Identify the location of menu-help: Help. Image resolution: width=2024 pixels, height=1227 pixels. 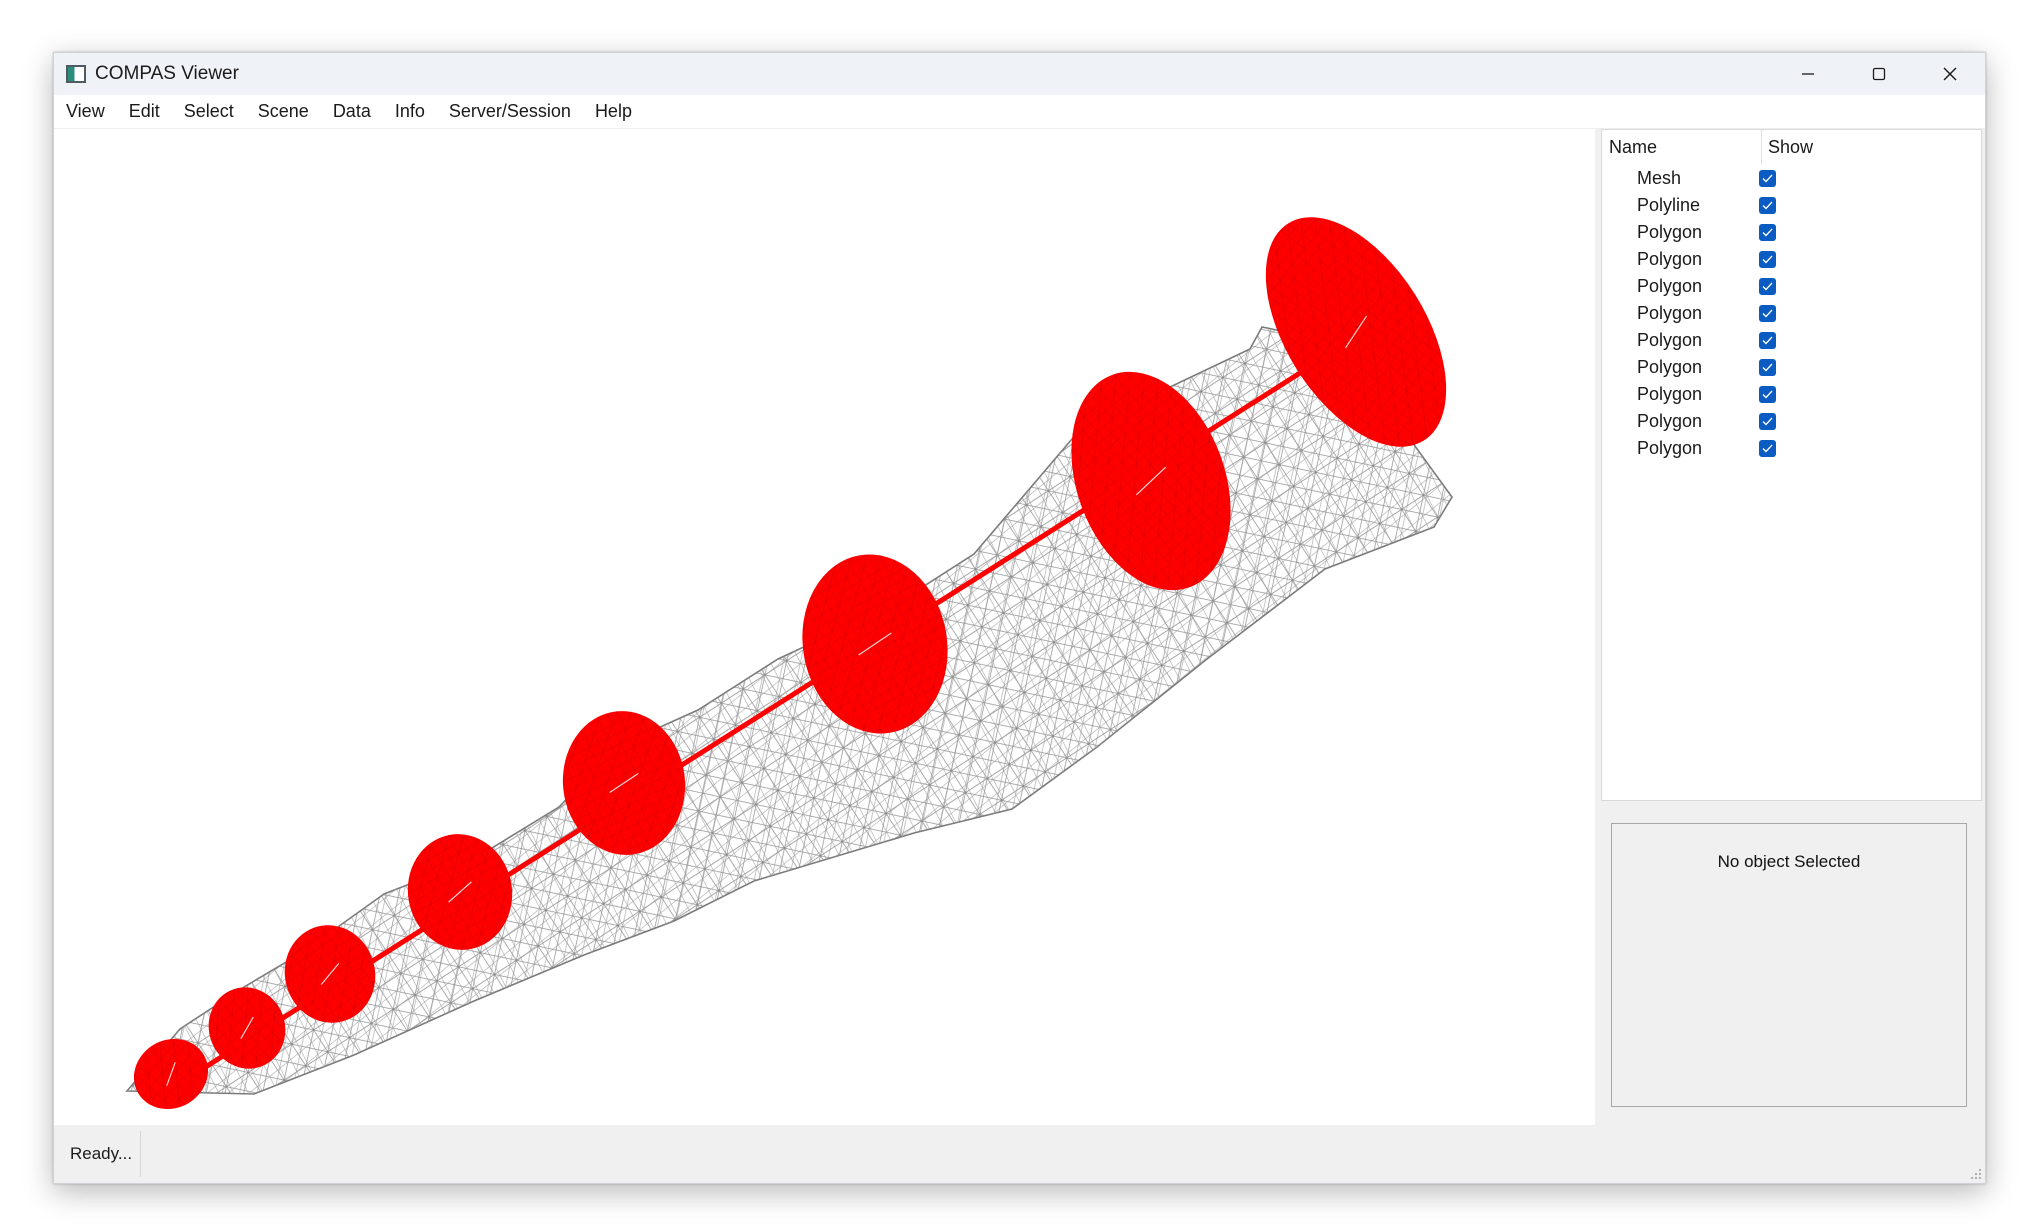
(613, 111).